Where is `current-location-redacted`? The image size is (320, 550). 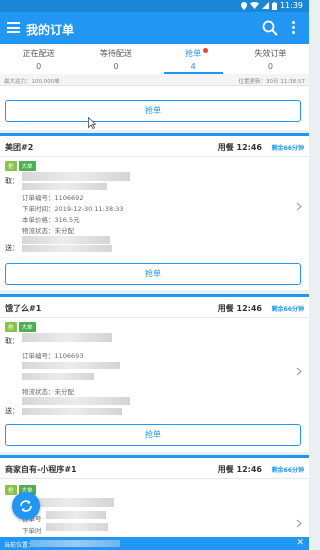
current-location-redacted is located at coordinates (75, 543).